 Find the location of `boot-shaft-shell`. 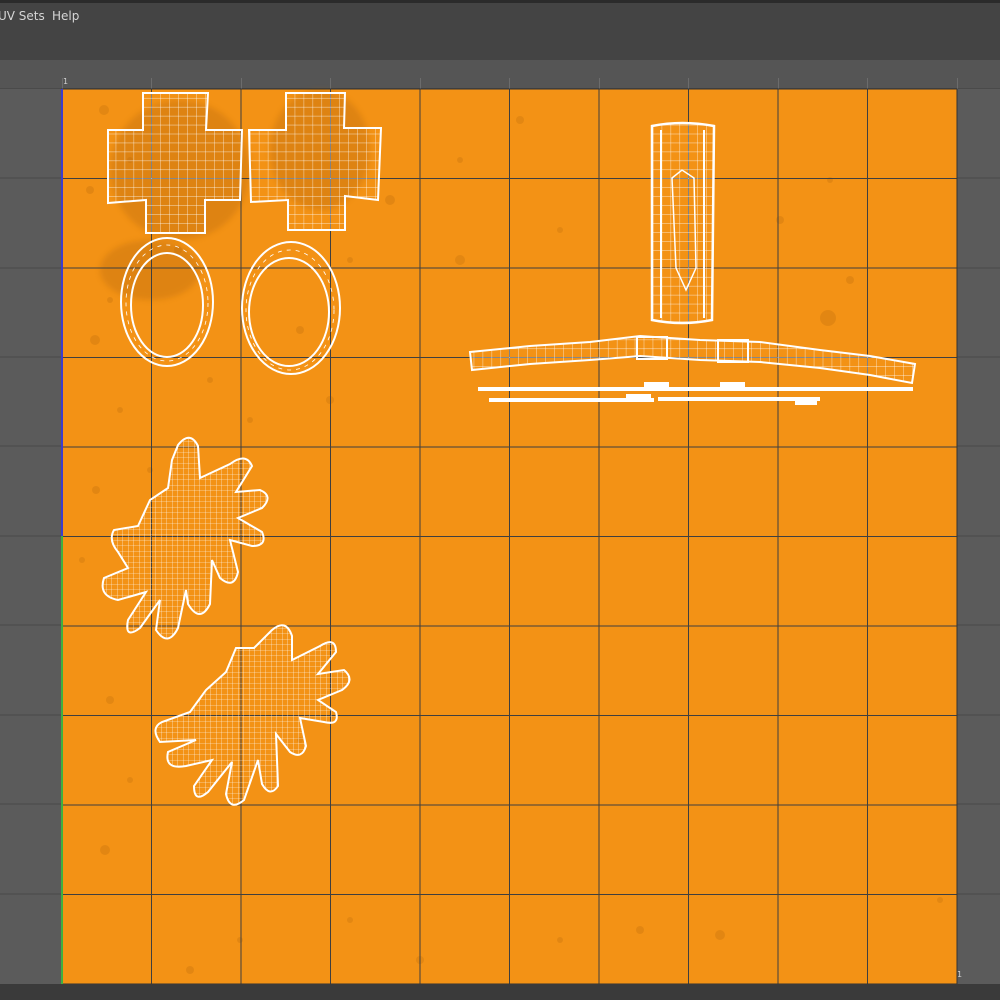

boot-shaft-shell is located at coordinates (683, 223).